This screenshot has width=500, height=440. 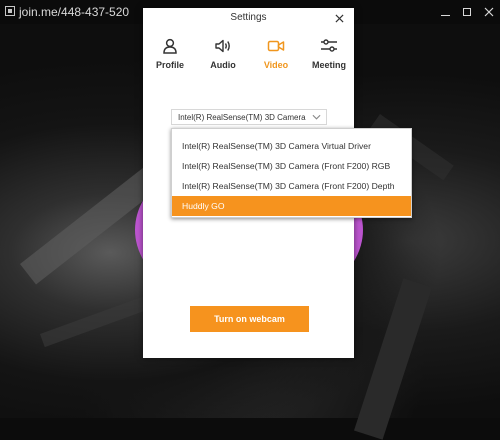 I want to click on camera-option-selected: Huddly GO, so click(x=291, y=206).